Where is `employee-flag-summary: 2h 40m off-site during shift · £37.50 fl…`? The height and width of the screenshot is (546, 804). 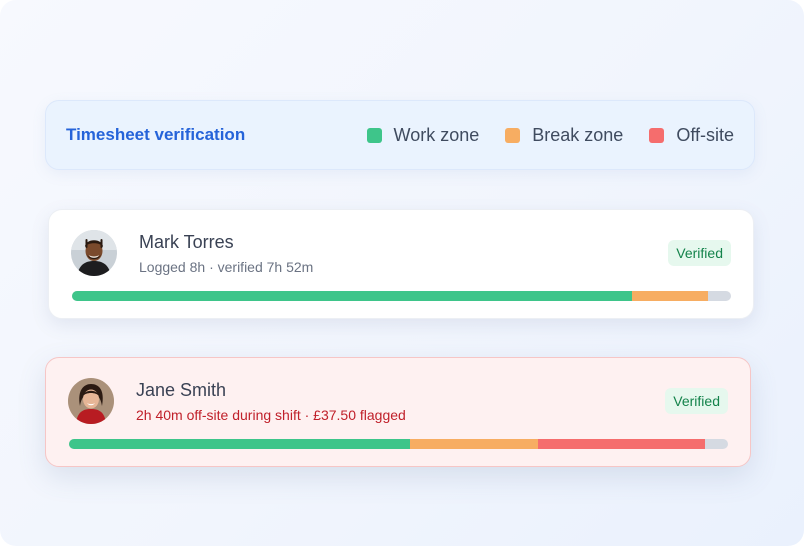
employee-flag-summary: 2h 40m off-site during shift · £37.50 fl… is located at coordinates (271, 415).